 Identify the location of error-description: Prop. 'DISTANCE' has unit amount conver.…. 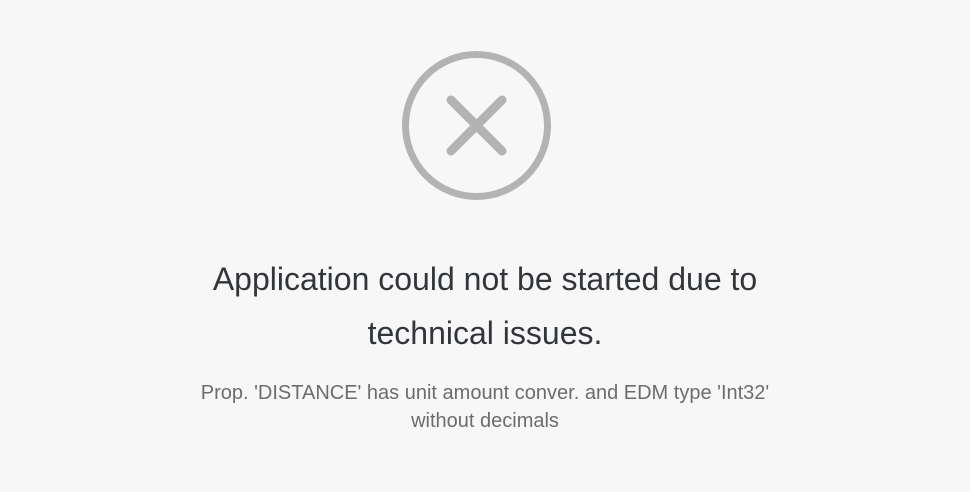
(485, 407).